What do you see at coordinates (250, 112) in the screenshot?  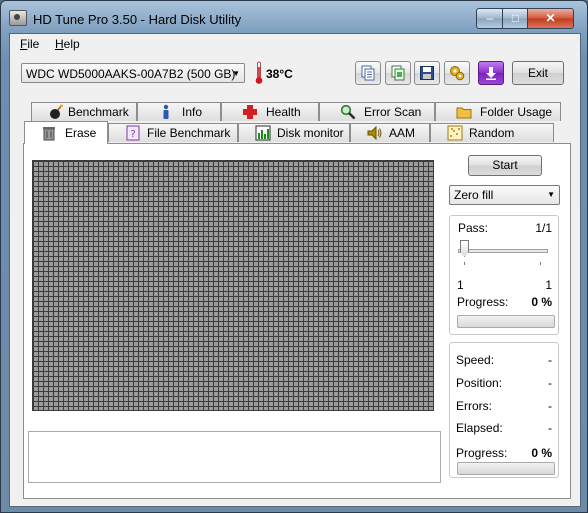 I see `health-cross-icon` at bounding box center [250, 112].